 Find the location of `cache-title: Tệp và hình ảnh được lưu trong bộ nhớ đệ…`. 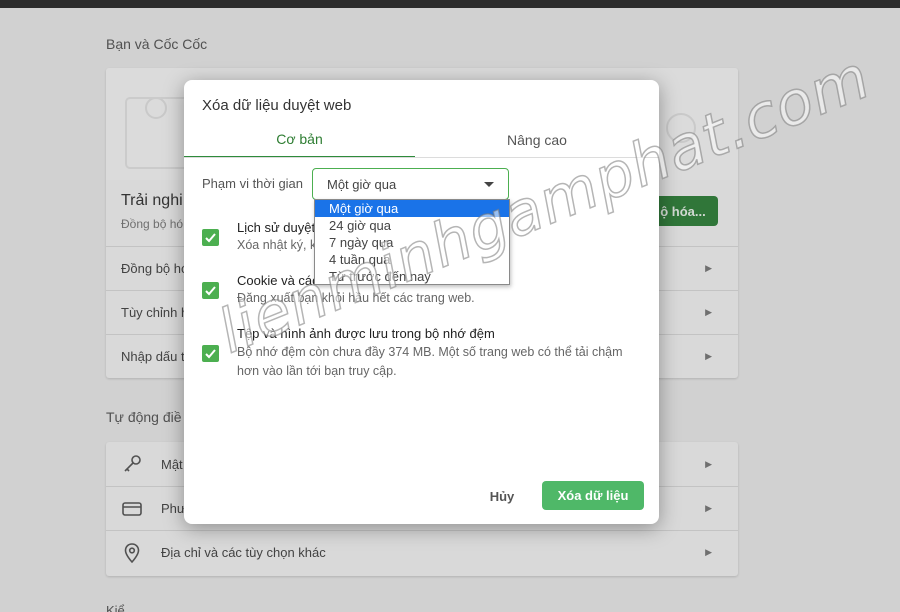

cache-title: Tệp và hình ảnh được lưu trong bộ nhớ đệ… is located at coordinates (366, 333).